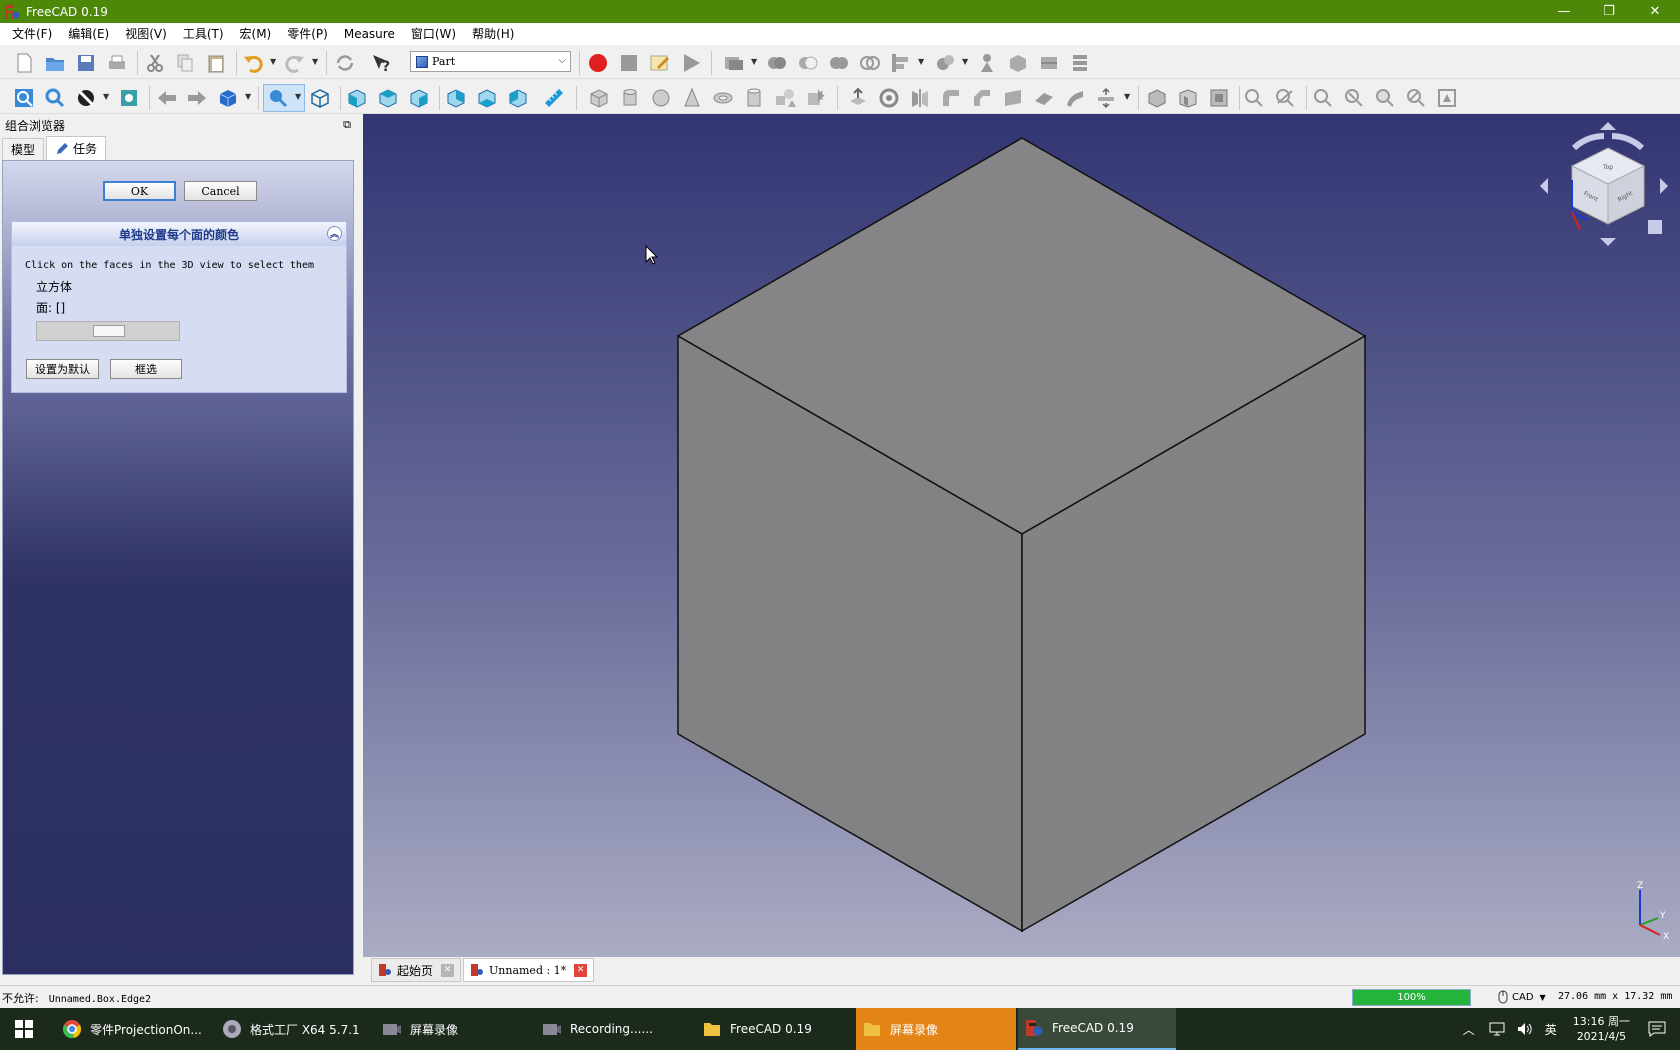 Image resolution: width=1680 pixels, height=1050 pixels. What do you see at coordinates (1018, 63) in the screenshot?
I see `defeaturing-icon` at bounding box center [1018, 63].